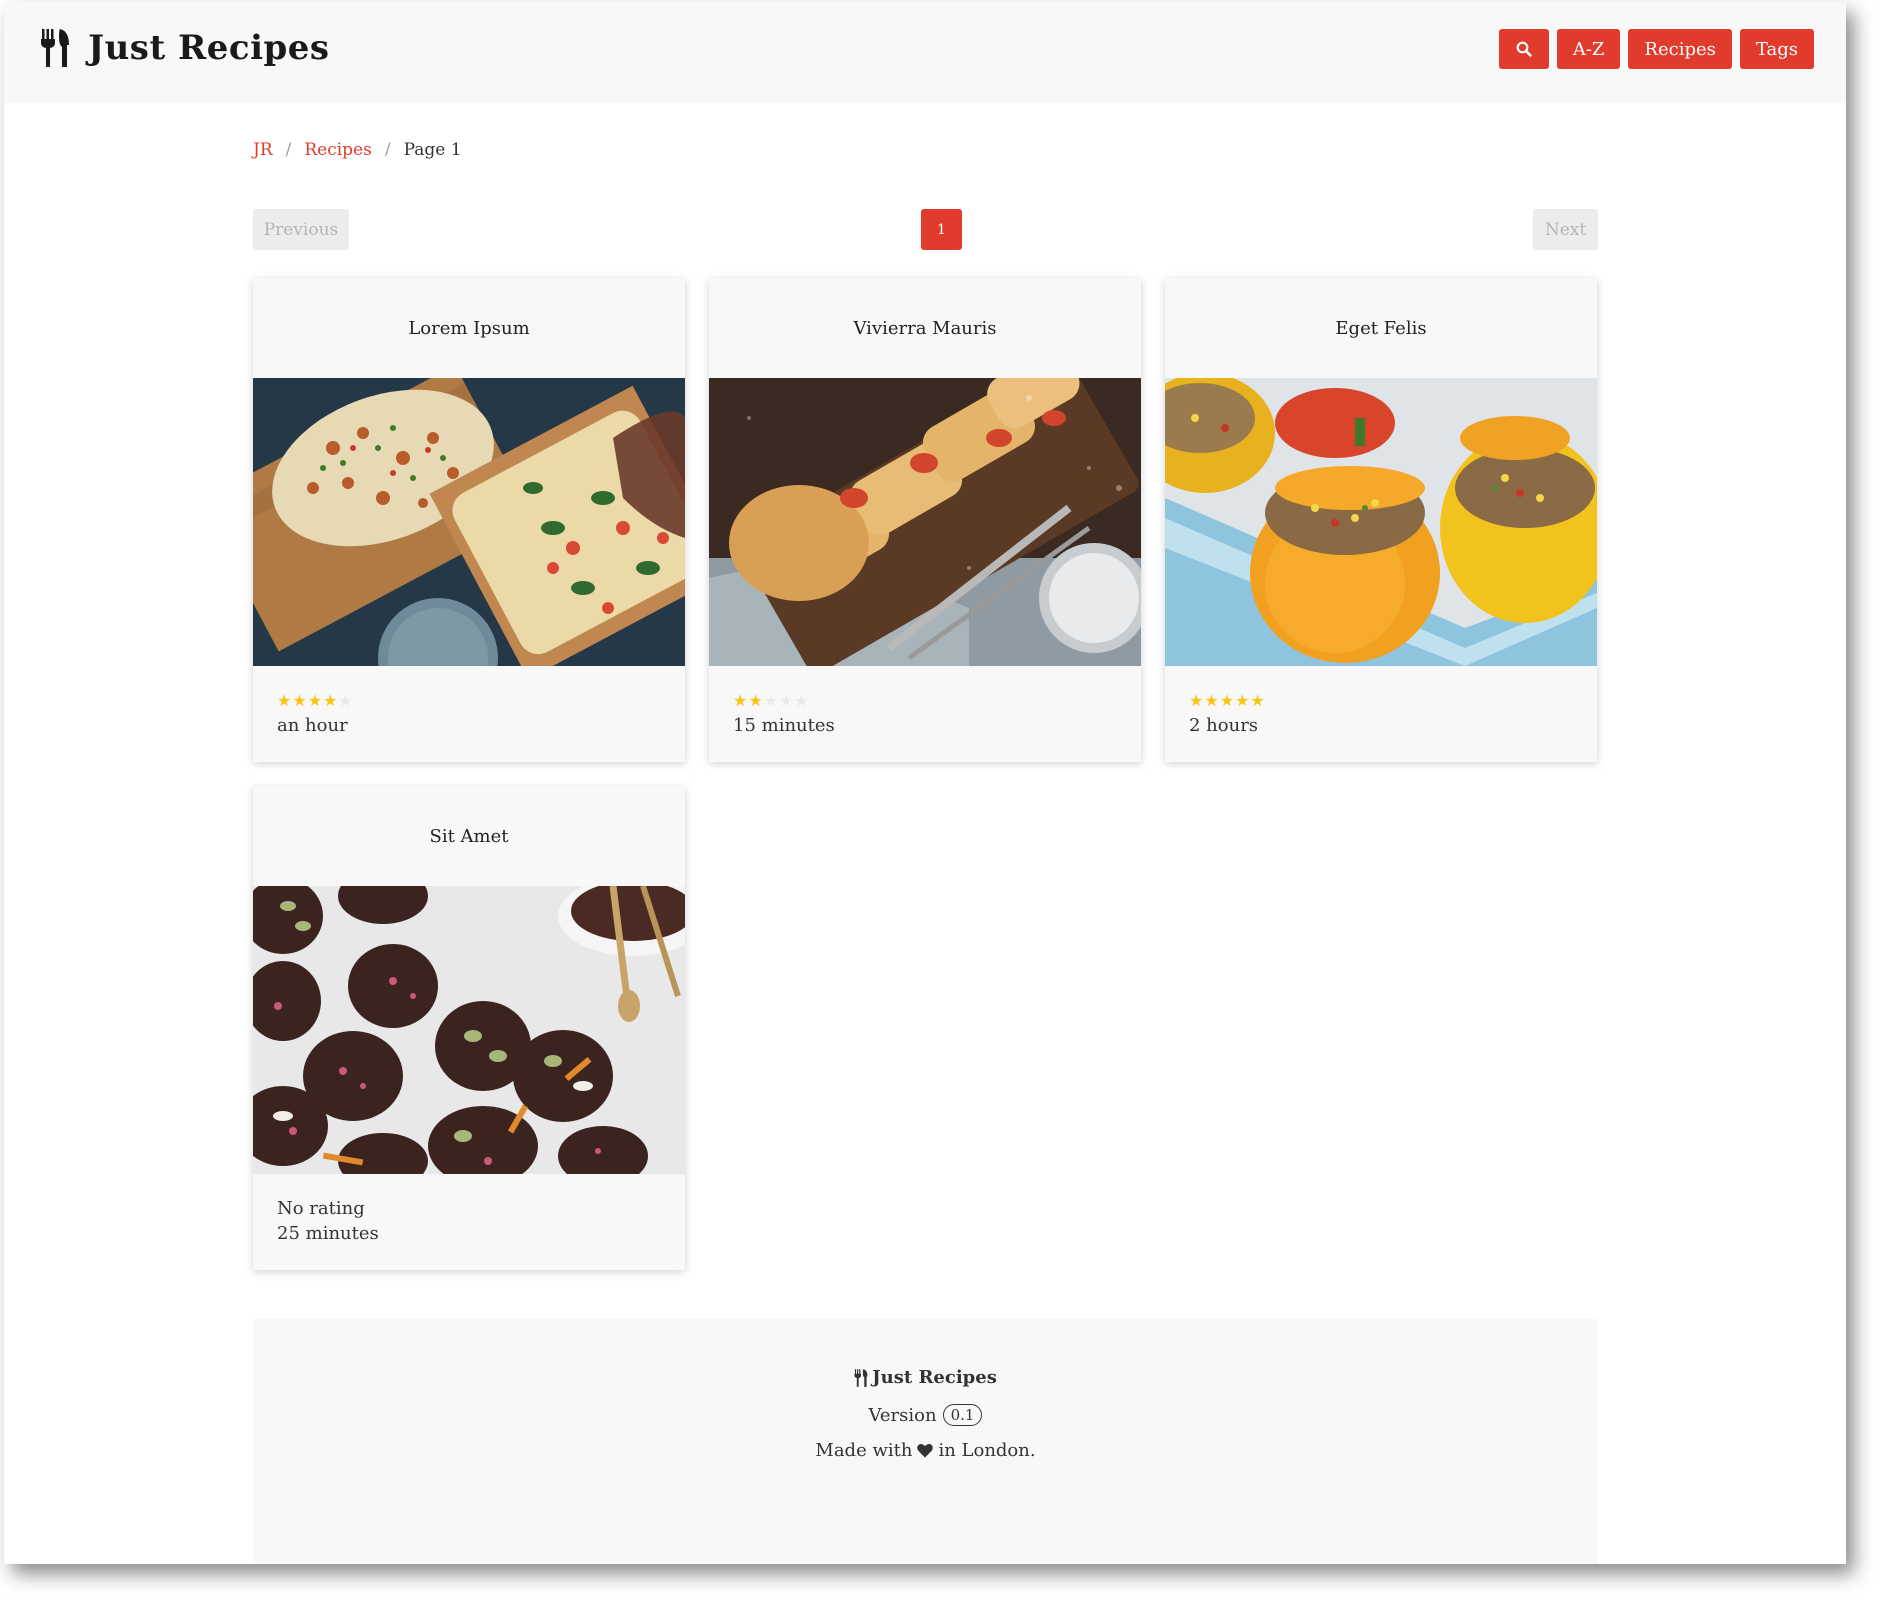 Image resolution: width=1881 pixels, height=1600 pixels. I want to click on recipe-meta: ★★★★★ 2 hours, so click(1381, 701).